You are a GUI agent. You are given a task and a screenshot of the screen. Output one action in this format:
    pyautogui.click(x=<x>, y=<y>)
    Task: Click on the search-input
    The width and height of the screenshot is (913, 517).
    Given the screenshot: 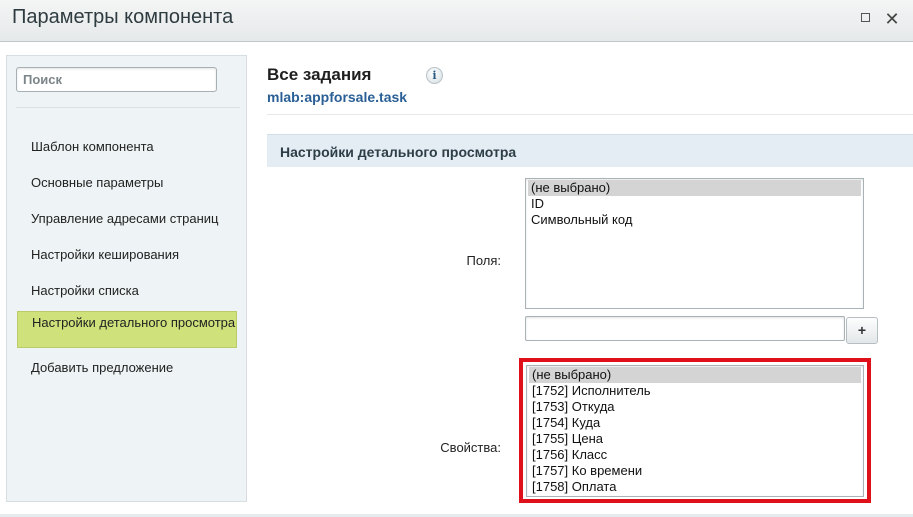 What is the action you would take?
    pyautogui.click(x=116, y=79)
    